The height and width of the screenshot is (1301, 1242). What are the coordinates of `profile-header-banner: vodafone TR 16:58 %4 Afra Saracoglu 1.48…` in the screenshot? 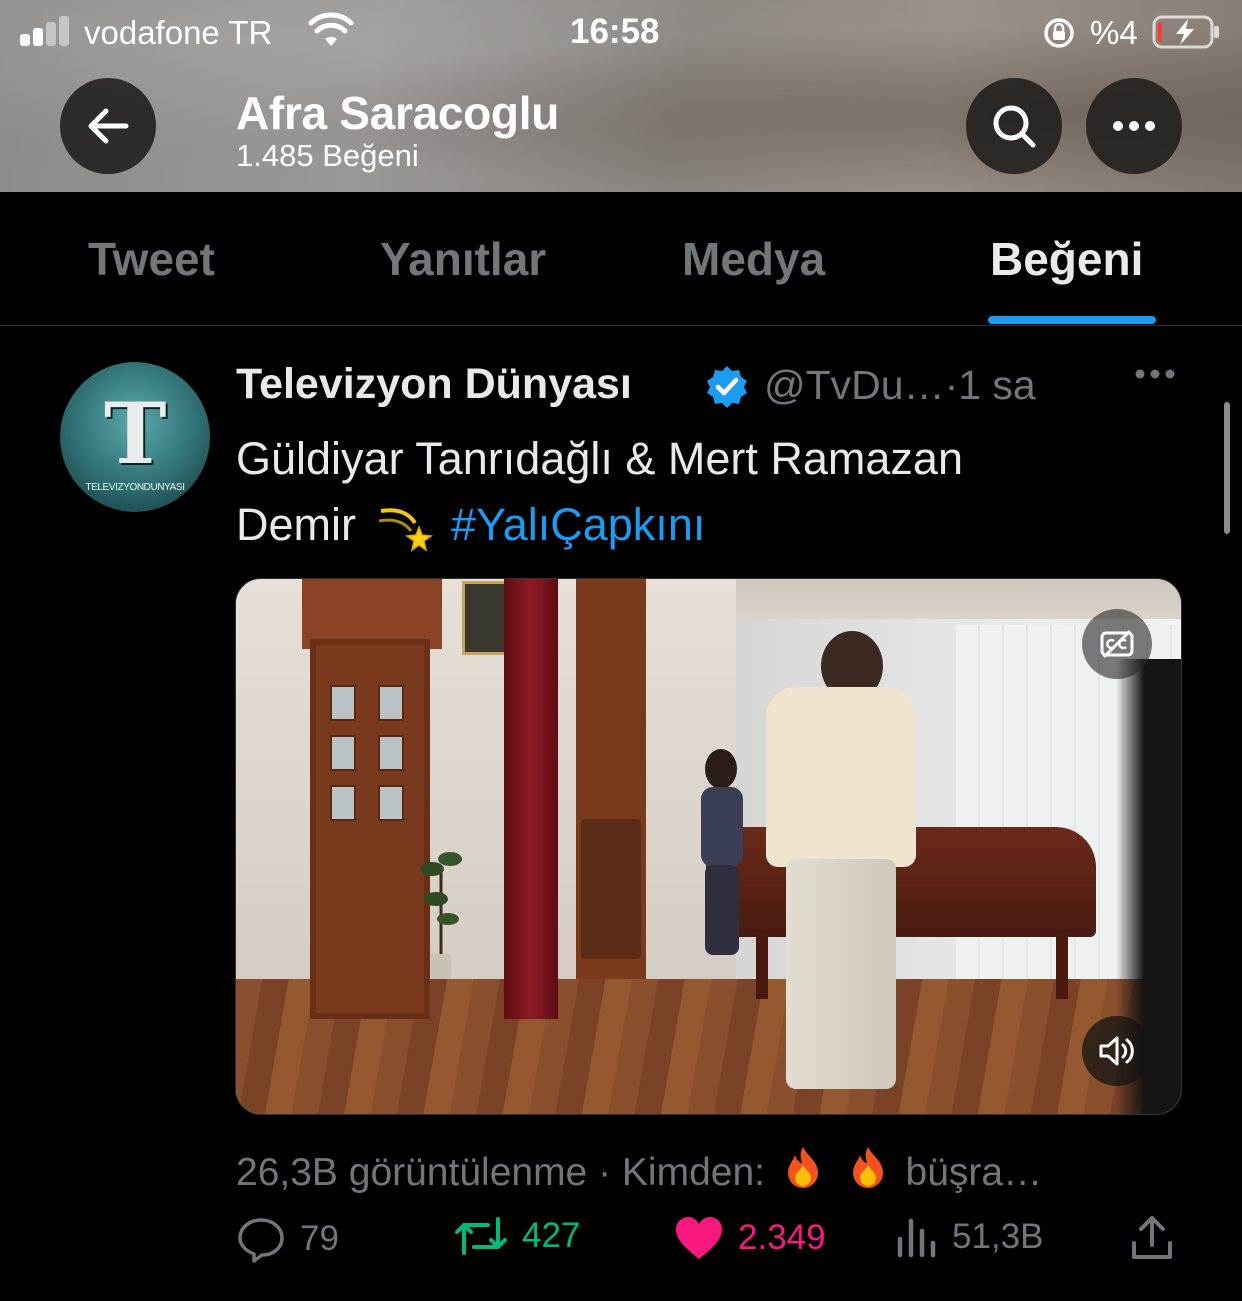 It's located at (621, 96).